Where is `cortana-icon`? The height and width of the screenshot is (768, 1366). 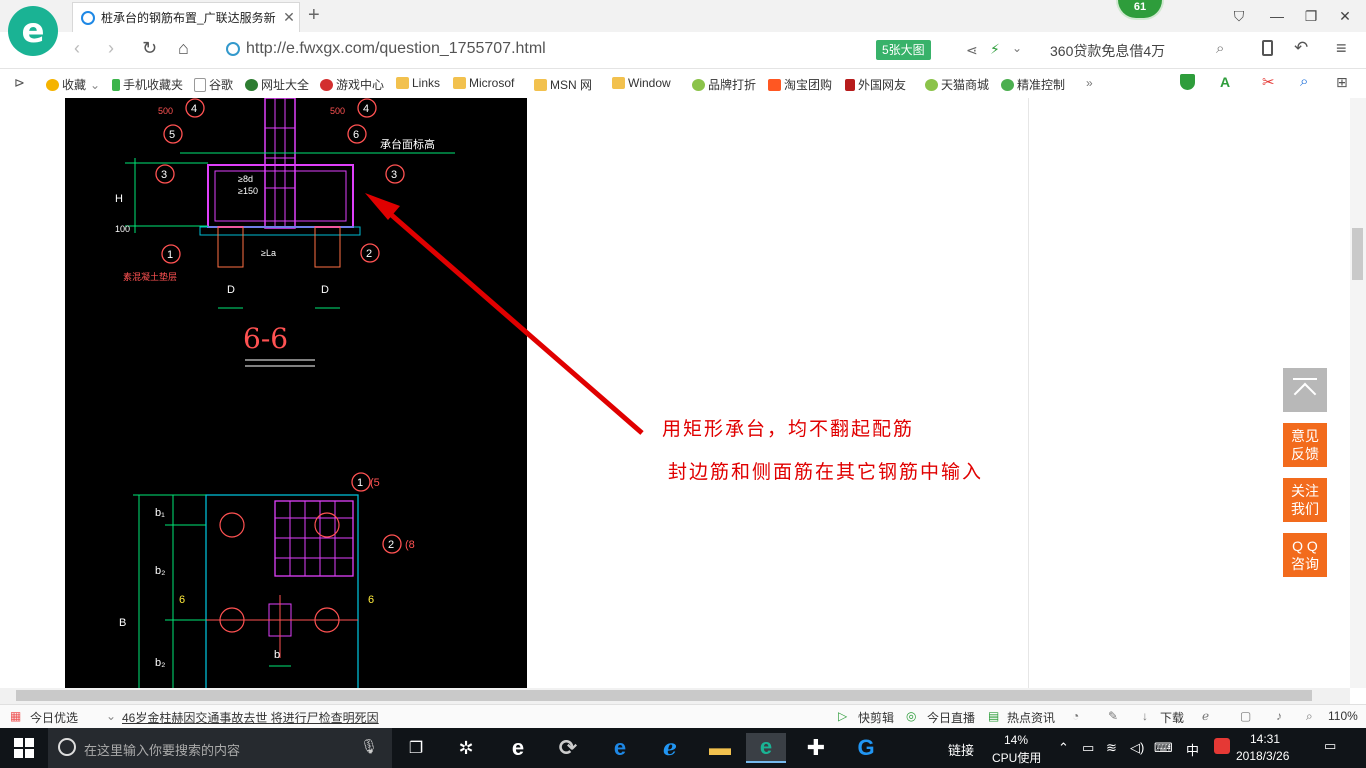 cortana-icon is located at coordinates (67, 747).